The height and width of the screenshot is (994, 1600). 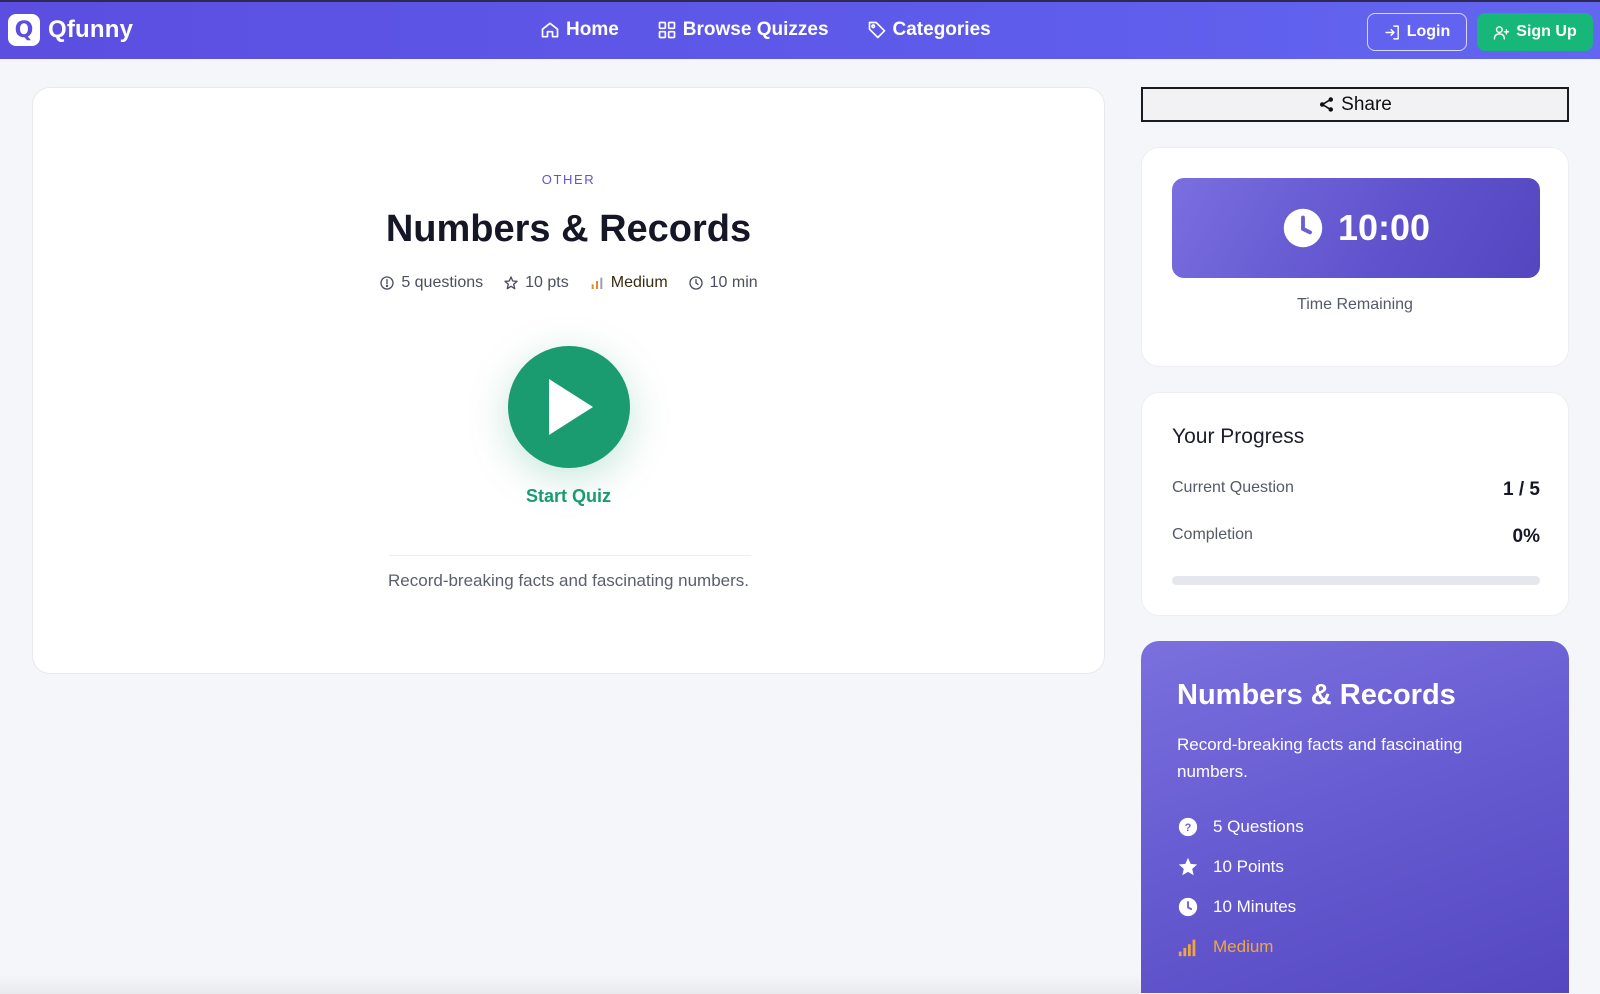 What do you see at coordinates (1238, 436) in the screenshot?
I see `progress-title: Your Progress` at bounding box center [1238, 436].